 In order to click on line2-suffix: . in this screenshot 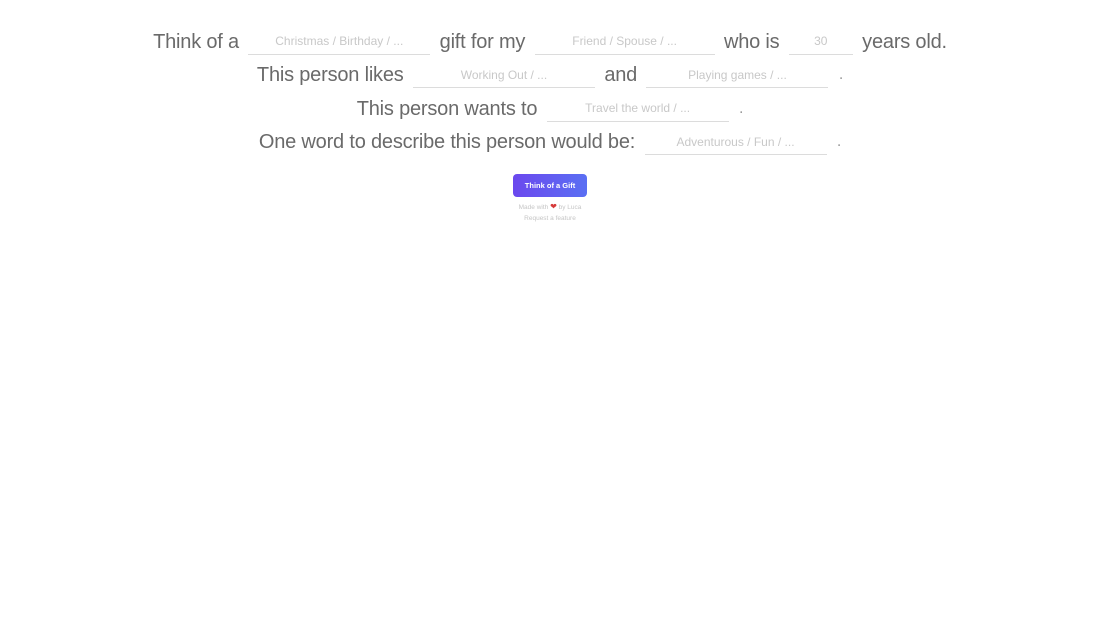, I will do `click(841, 75)`.